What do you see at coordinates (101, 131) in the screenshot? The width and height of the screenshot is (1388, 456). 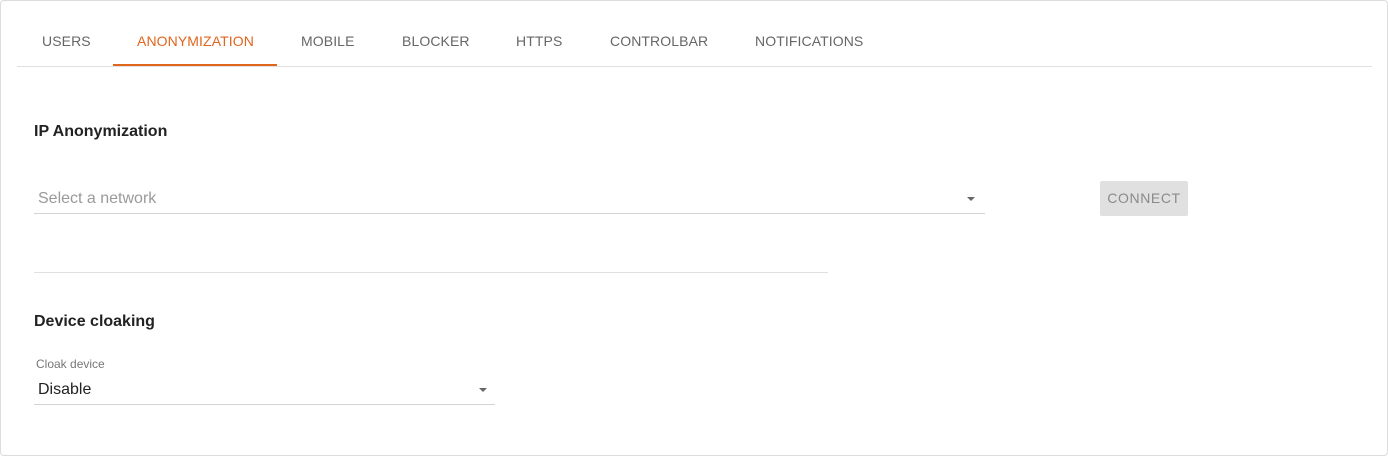 I see `ip-anonymization-title: IP Anonymization` at bounding box center [101, 131].